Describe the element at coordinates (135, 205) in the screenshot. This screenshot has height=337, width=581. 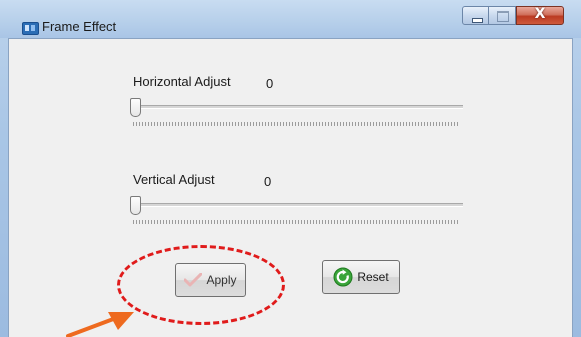
I see `vertical-slider-thumb` at that location.